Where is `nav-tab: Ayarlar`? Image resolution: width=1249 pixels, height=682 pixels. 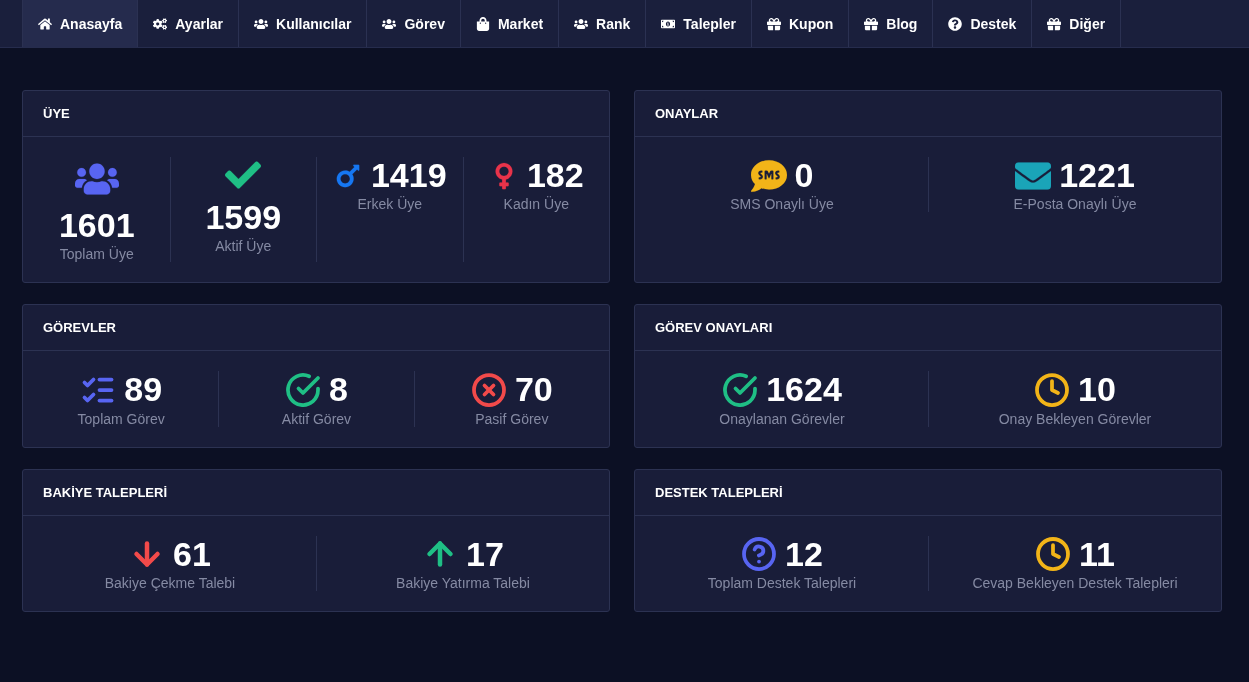
nav-tab: Ayarlar is located at coordinates (188, 23).